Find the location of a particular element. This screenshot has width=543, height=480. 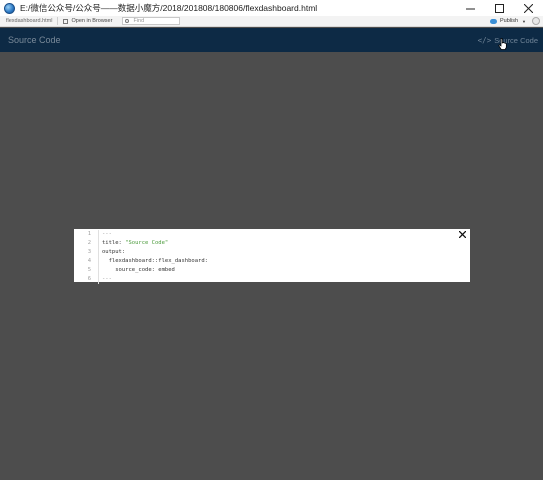

minimize-icon is located at coordinates (470, 8).